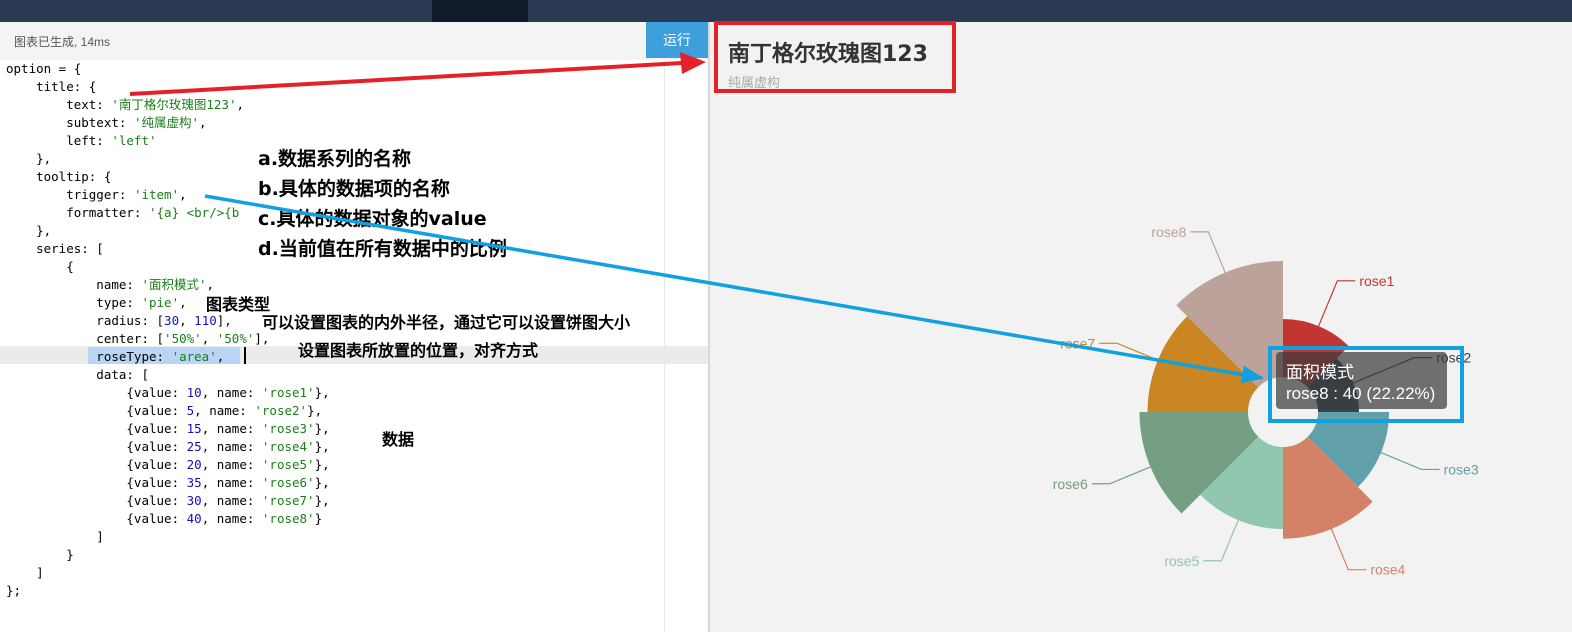 The height and width of the screenshot is (632, 1572). Describe the element at coordinates (372, 219) in the screenshot. I see `annotation-value: c.具体的数据对象的value` at that location.